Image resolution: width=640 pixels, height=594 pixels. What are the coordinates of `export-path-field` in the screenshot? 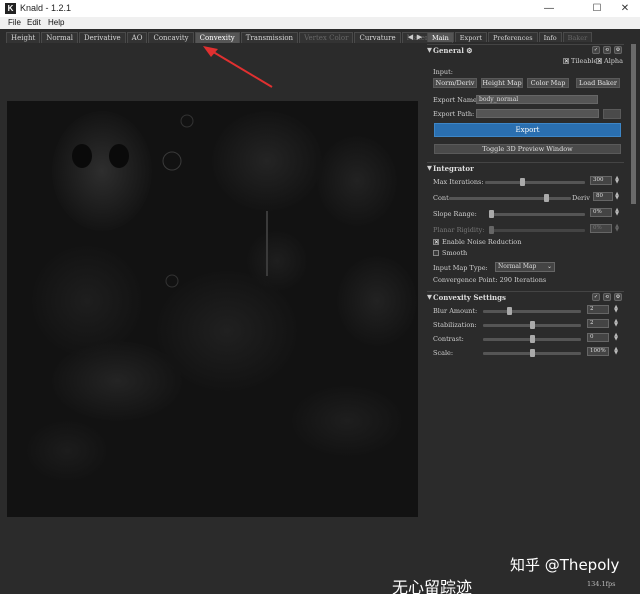 It's located at (537, 113).